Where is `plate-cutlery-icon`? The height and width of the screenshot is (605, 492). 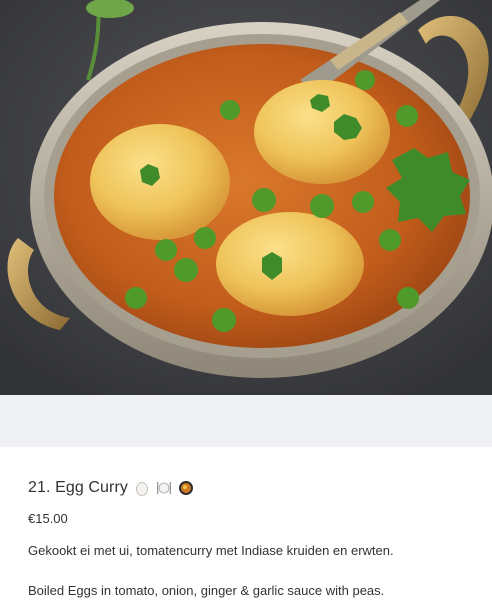
plate-cutlery-icon is located at coordinates (164, 488).